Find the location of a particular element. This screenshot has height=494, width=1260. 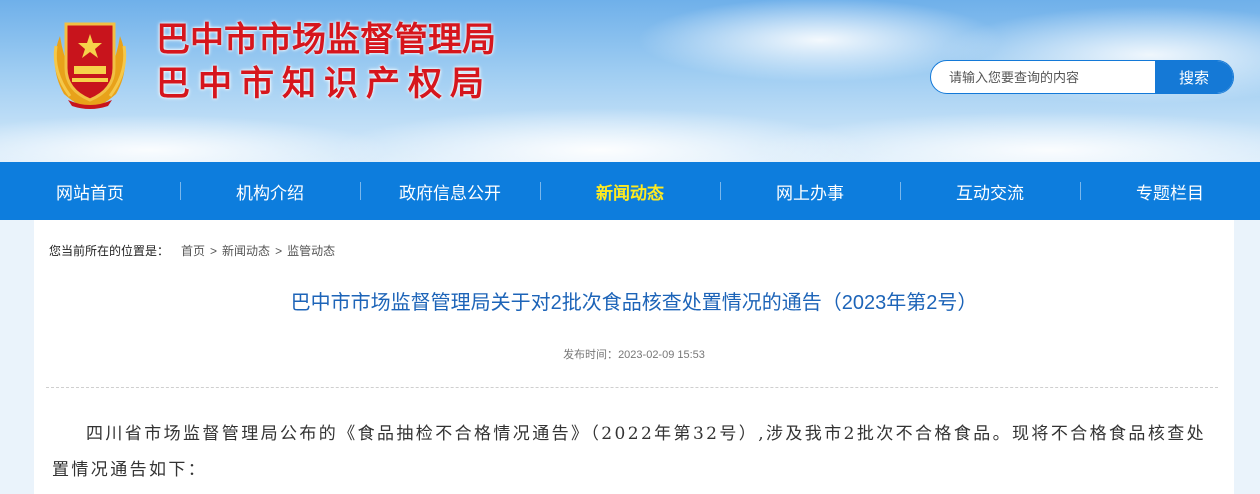

search-box: 搜索 is located at coordinates (1082, 77).